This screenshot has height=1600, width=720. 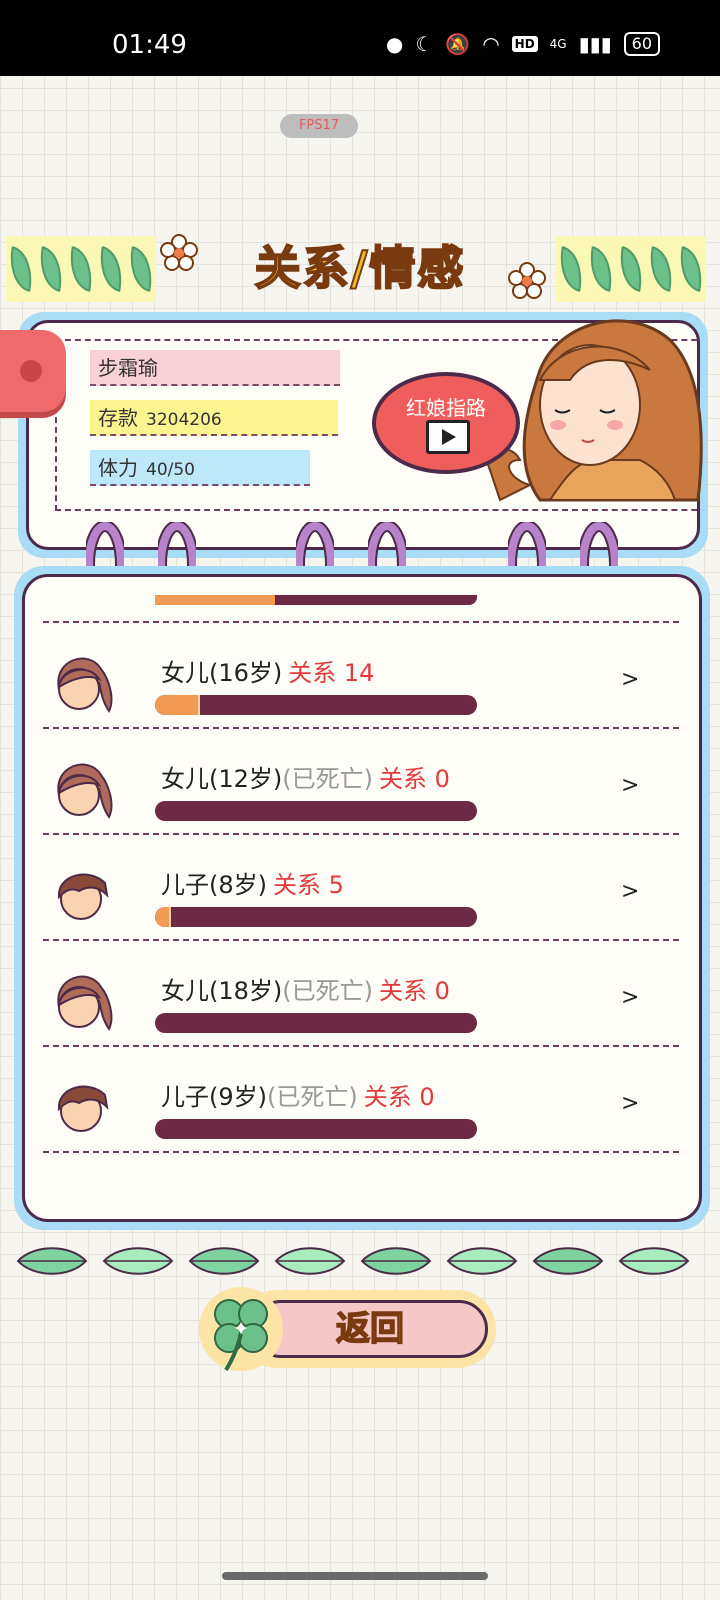 I want to click on side-tab-button, so click(x=33, y=371).